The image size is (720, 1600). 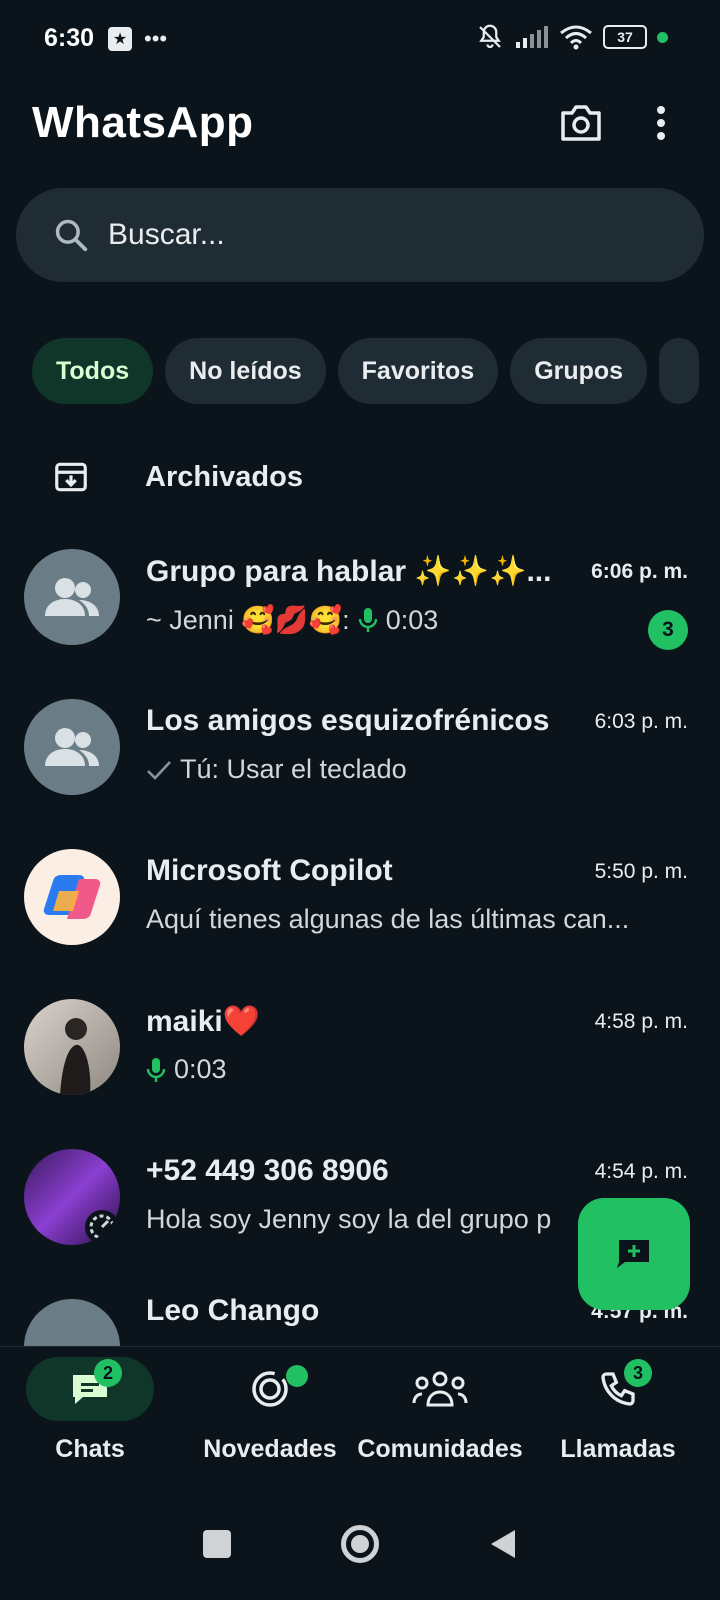 I want to click on app-notification-icon: ★, so click(x=120, y=39).